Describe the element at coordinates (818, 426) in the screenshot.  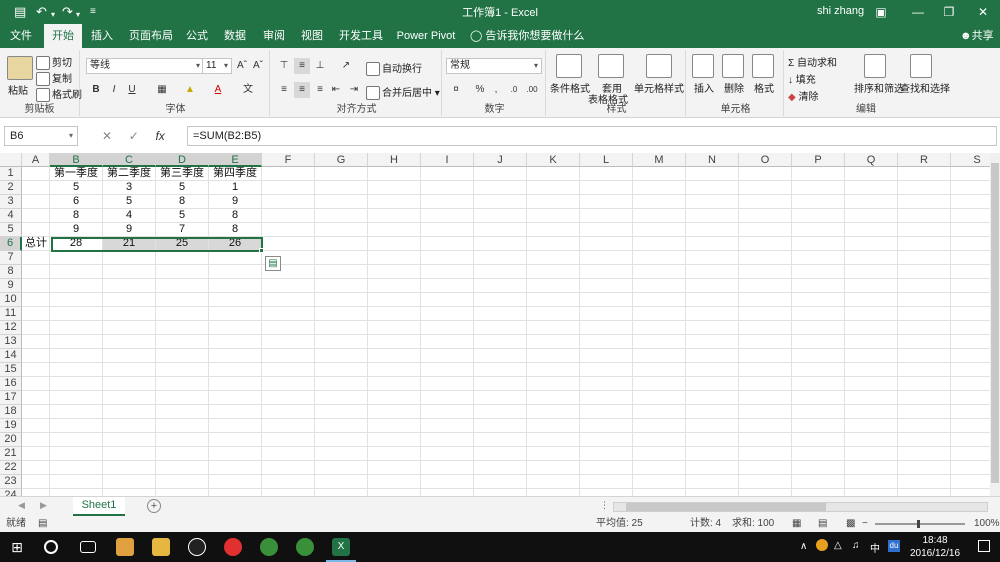
I see `cell-P19` at that location.